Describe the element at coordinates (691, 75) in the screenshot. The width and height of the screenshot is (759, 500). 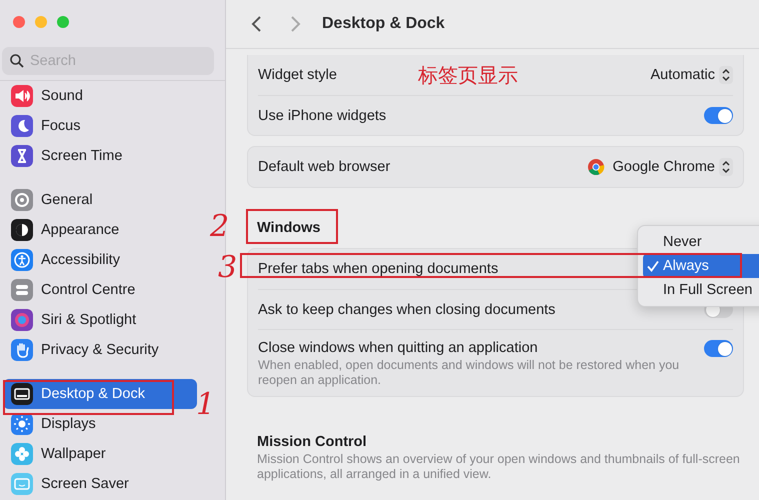
I see `popup-button: Automatic` at that location.